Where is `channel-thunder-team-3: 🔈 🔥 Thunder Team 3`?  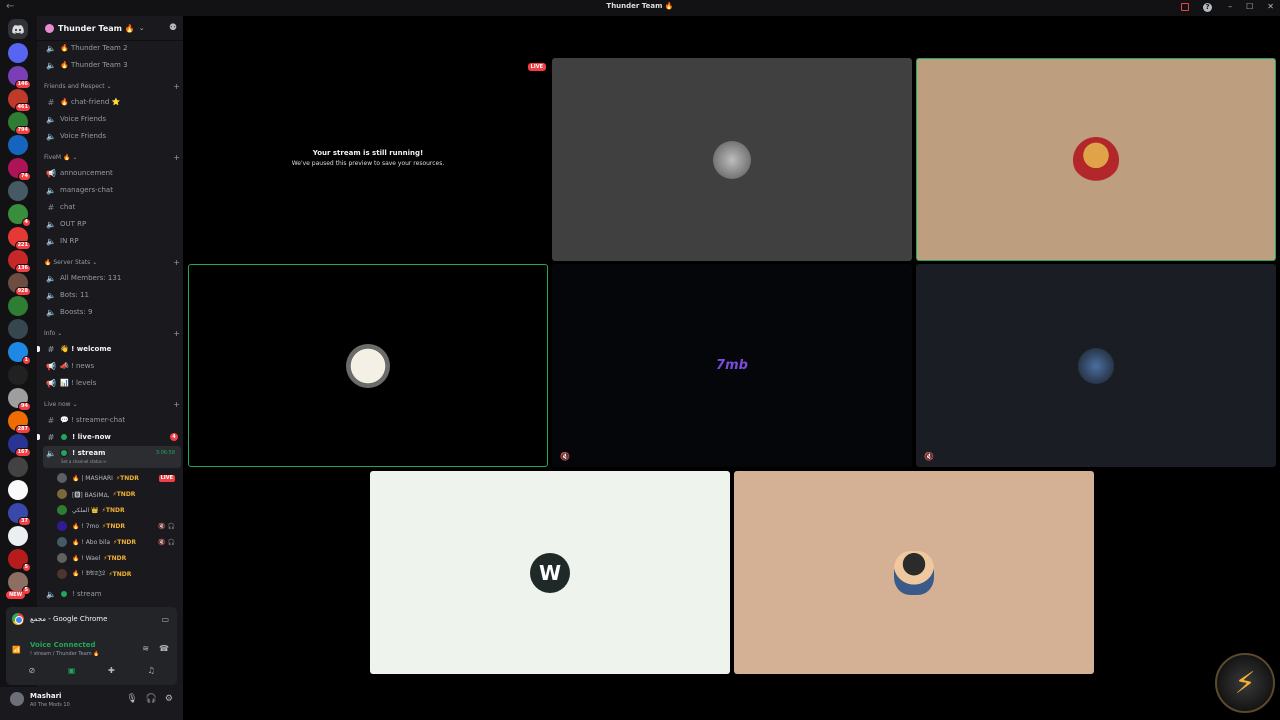 channel-thunder-team-3: 🔈 🔥 Thunder Team 3 is located at coordinates (112, 65).